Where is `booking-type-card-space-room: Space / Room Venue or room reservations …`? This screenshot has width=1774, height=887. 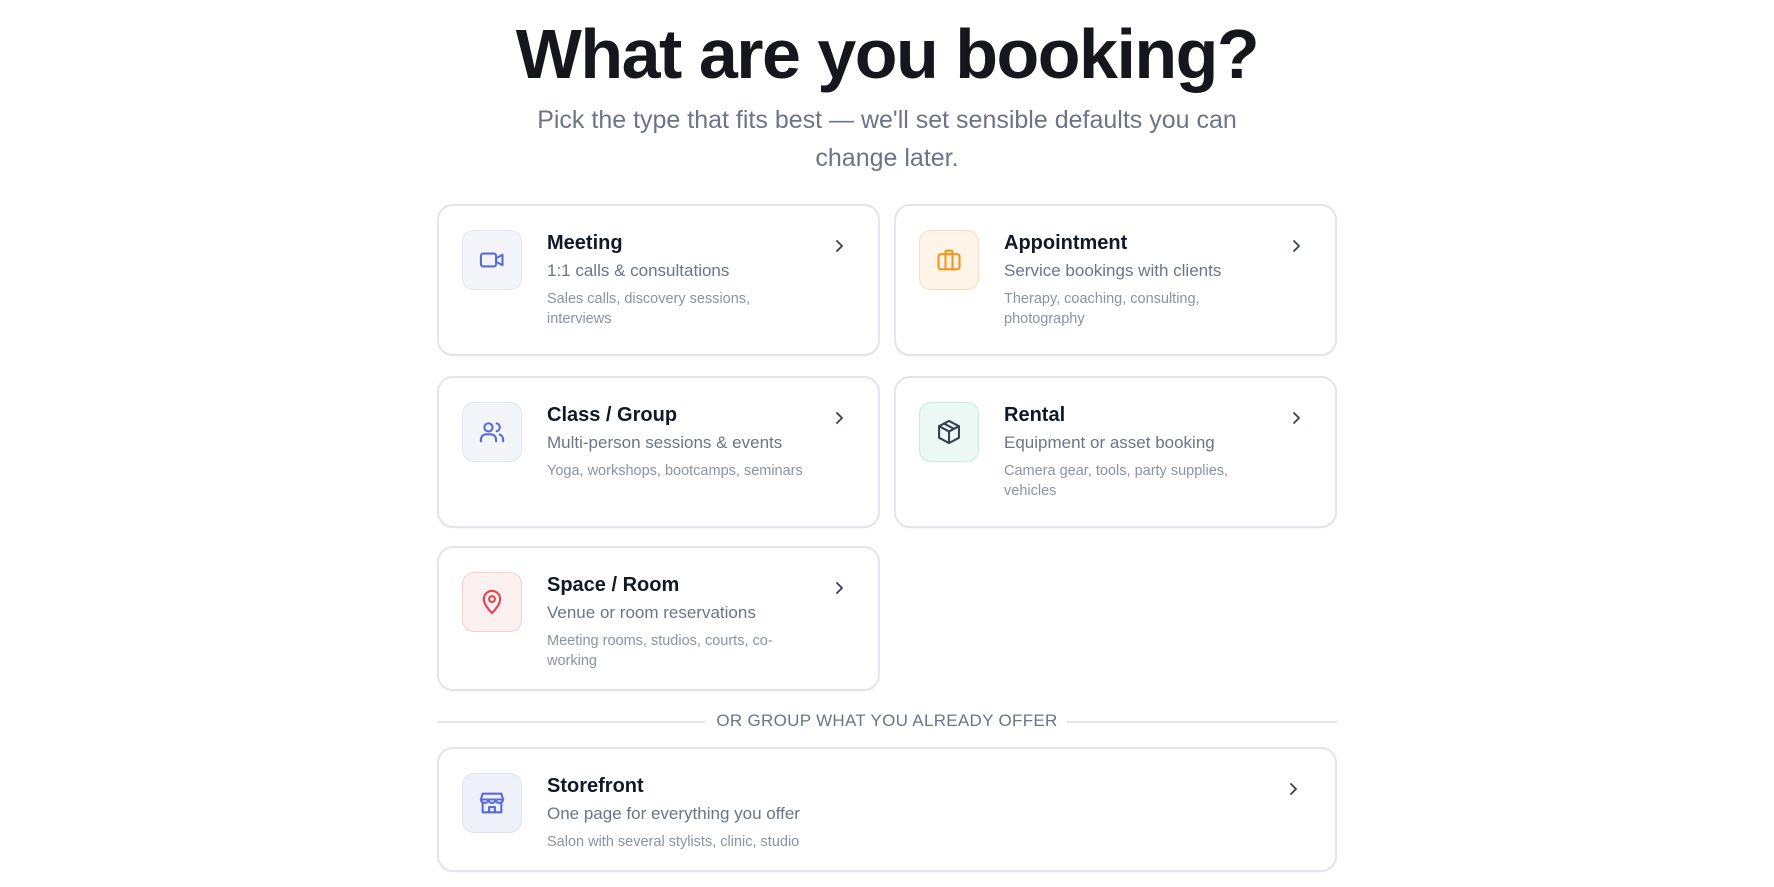 booking-type-card-space-room: Space / Room Venue or room reservations … is located at coordinates (658, 618).